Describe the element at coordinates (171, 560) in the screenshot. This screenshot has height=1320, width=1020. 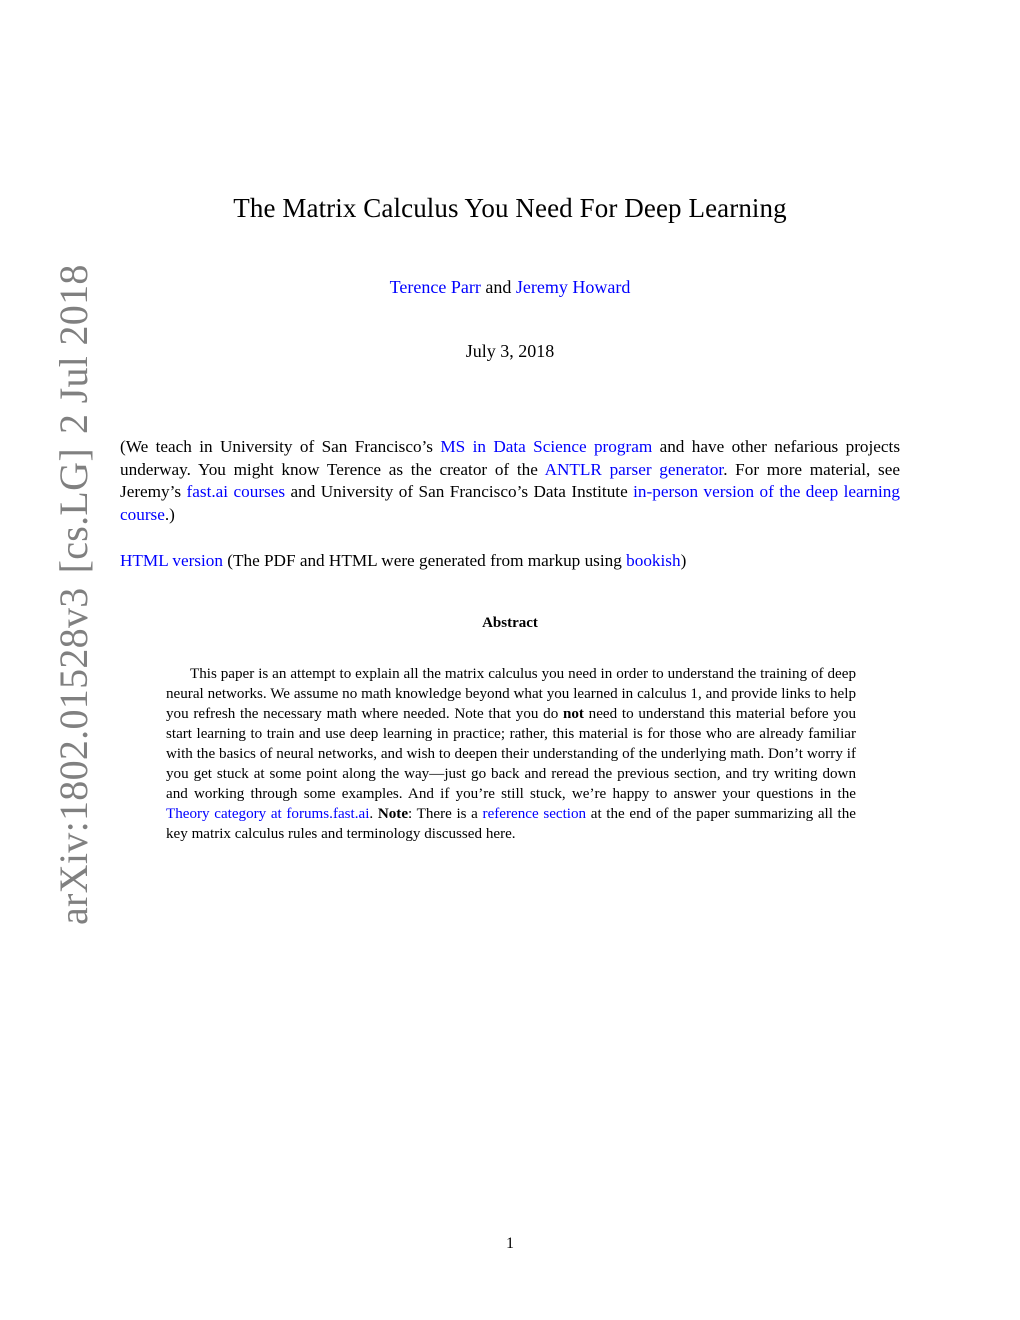
I see `html-version-link: HTML version` at that location.